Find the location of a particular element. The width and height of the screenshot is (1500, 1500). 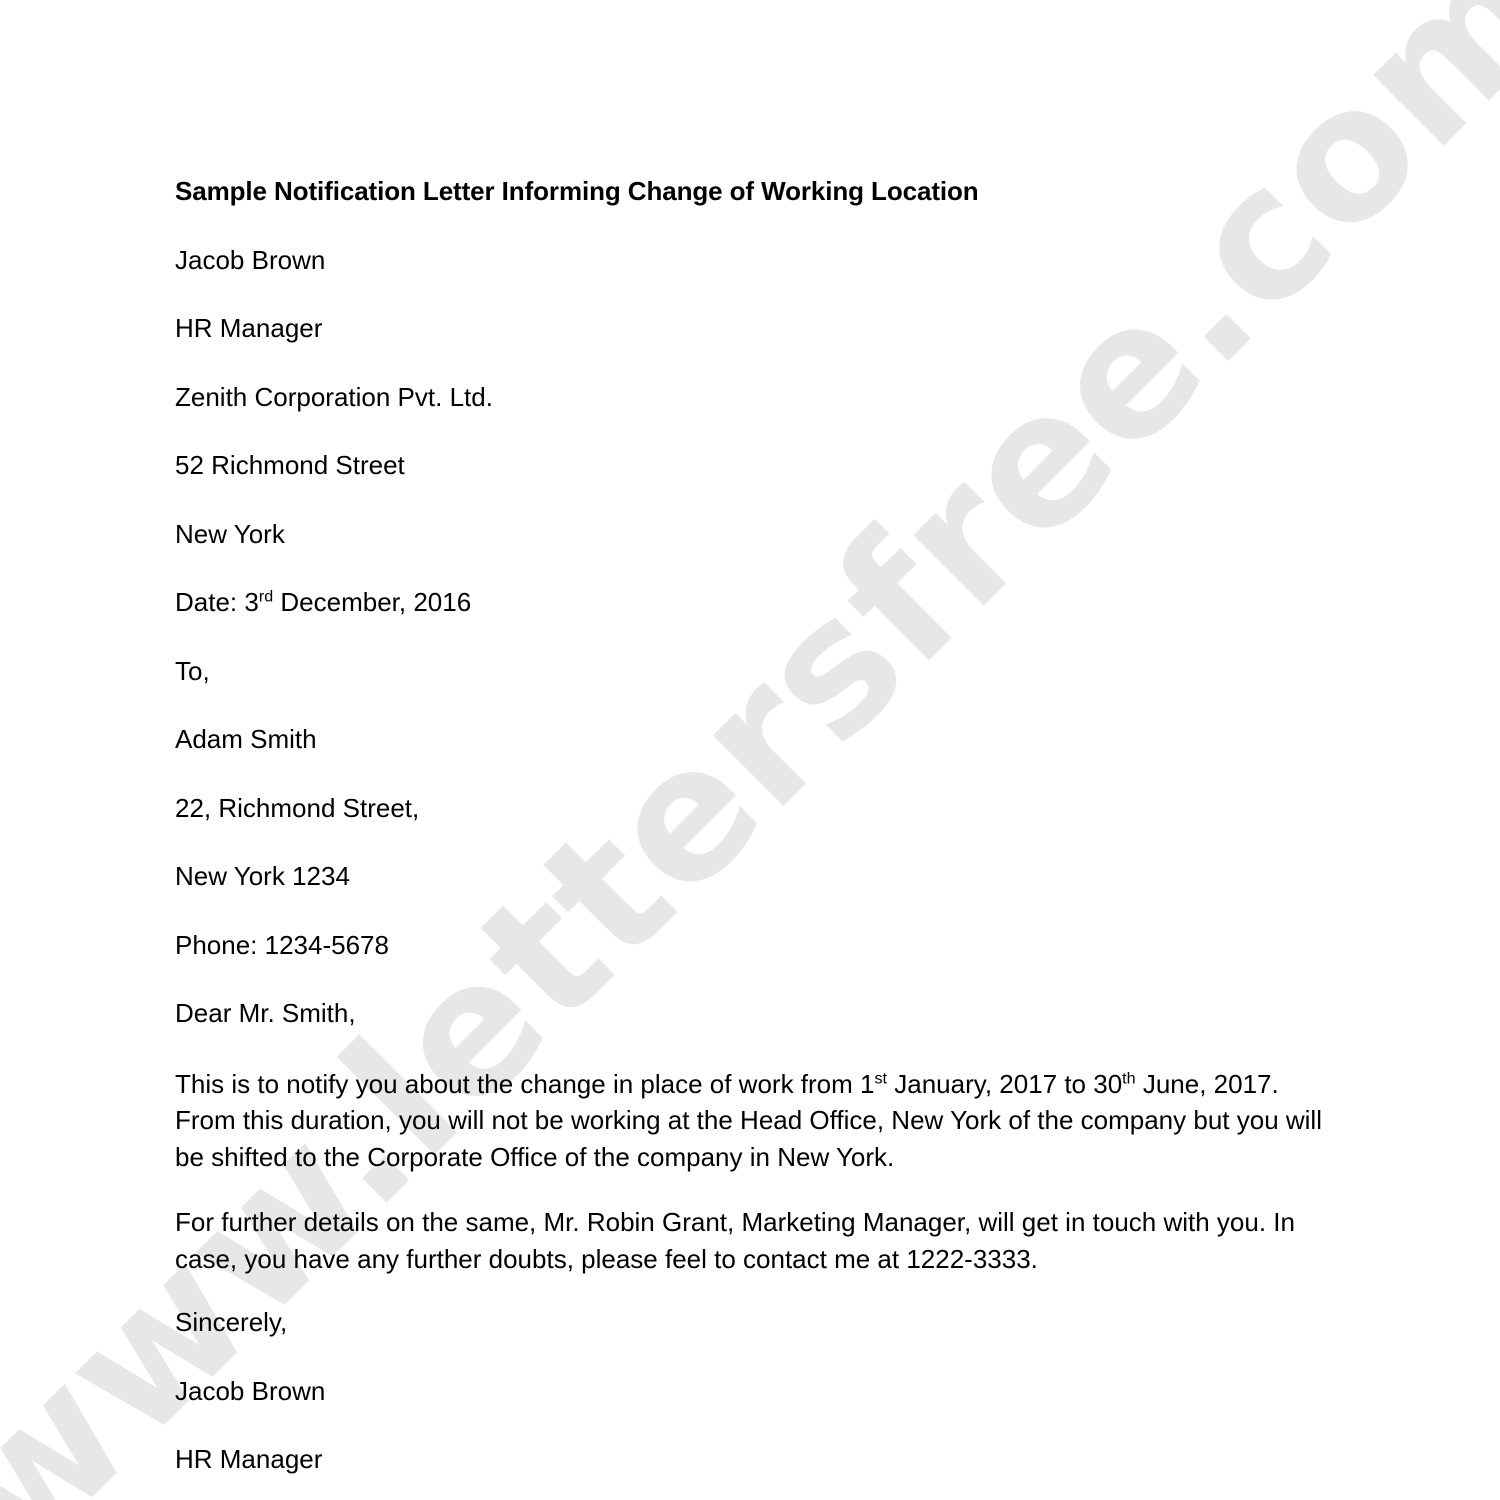

closing-designation: HR Manager is located at coordinates (249, 1459).